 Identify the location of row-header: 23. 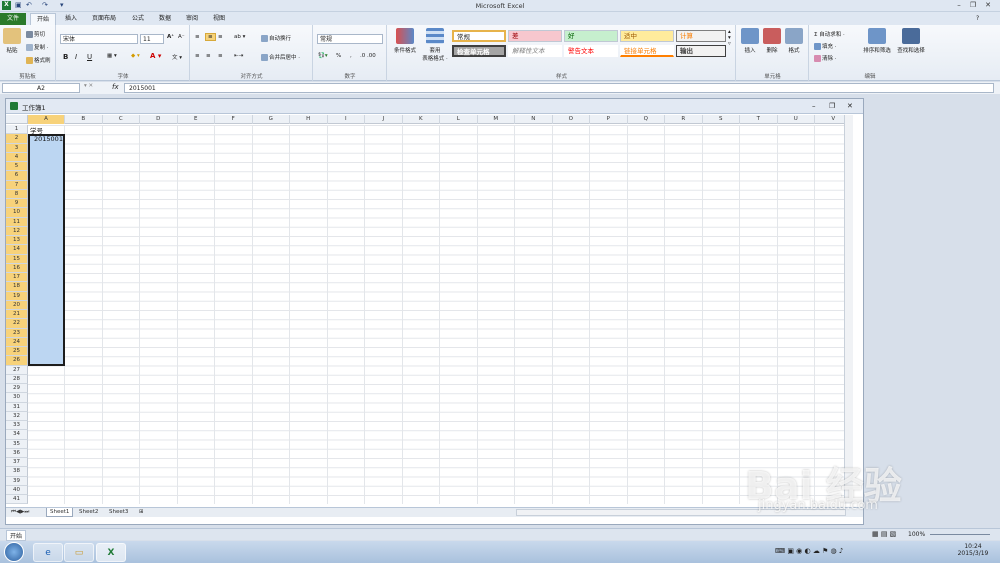
(17, 333).